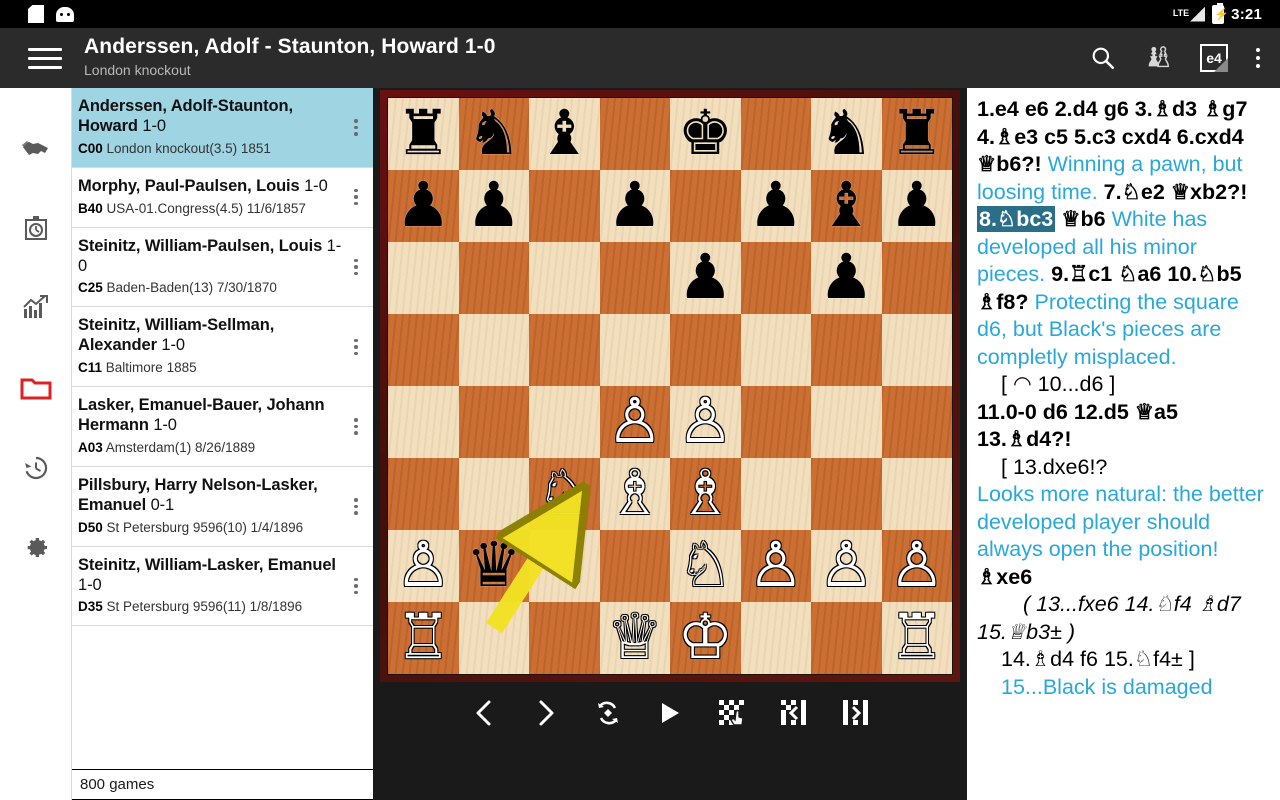 Image resolution: width=1280 pixels, height=800 pixels. What do you see at coordinates (634, 206) in the screenshot?
I see `board-square-d7: ♟` at bounding box center [634, 206].